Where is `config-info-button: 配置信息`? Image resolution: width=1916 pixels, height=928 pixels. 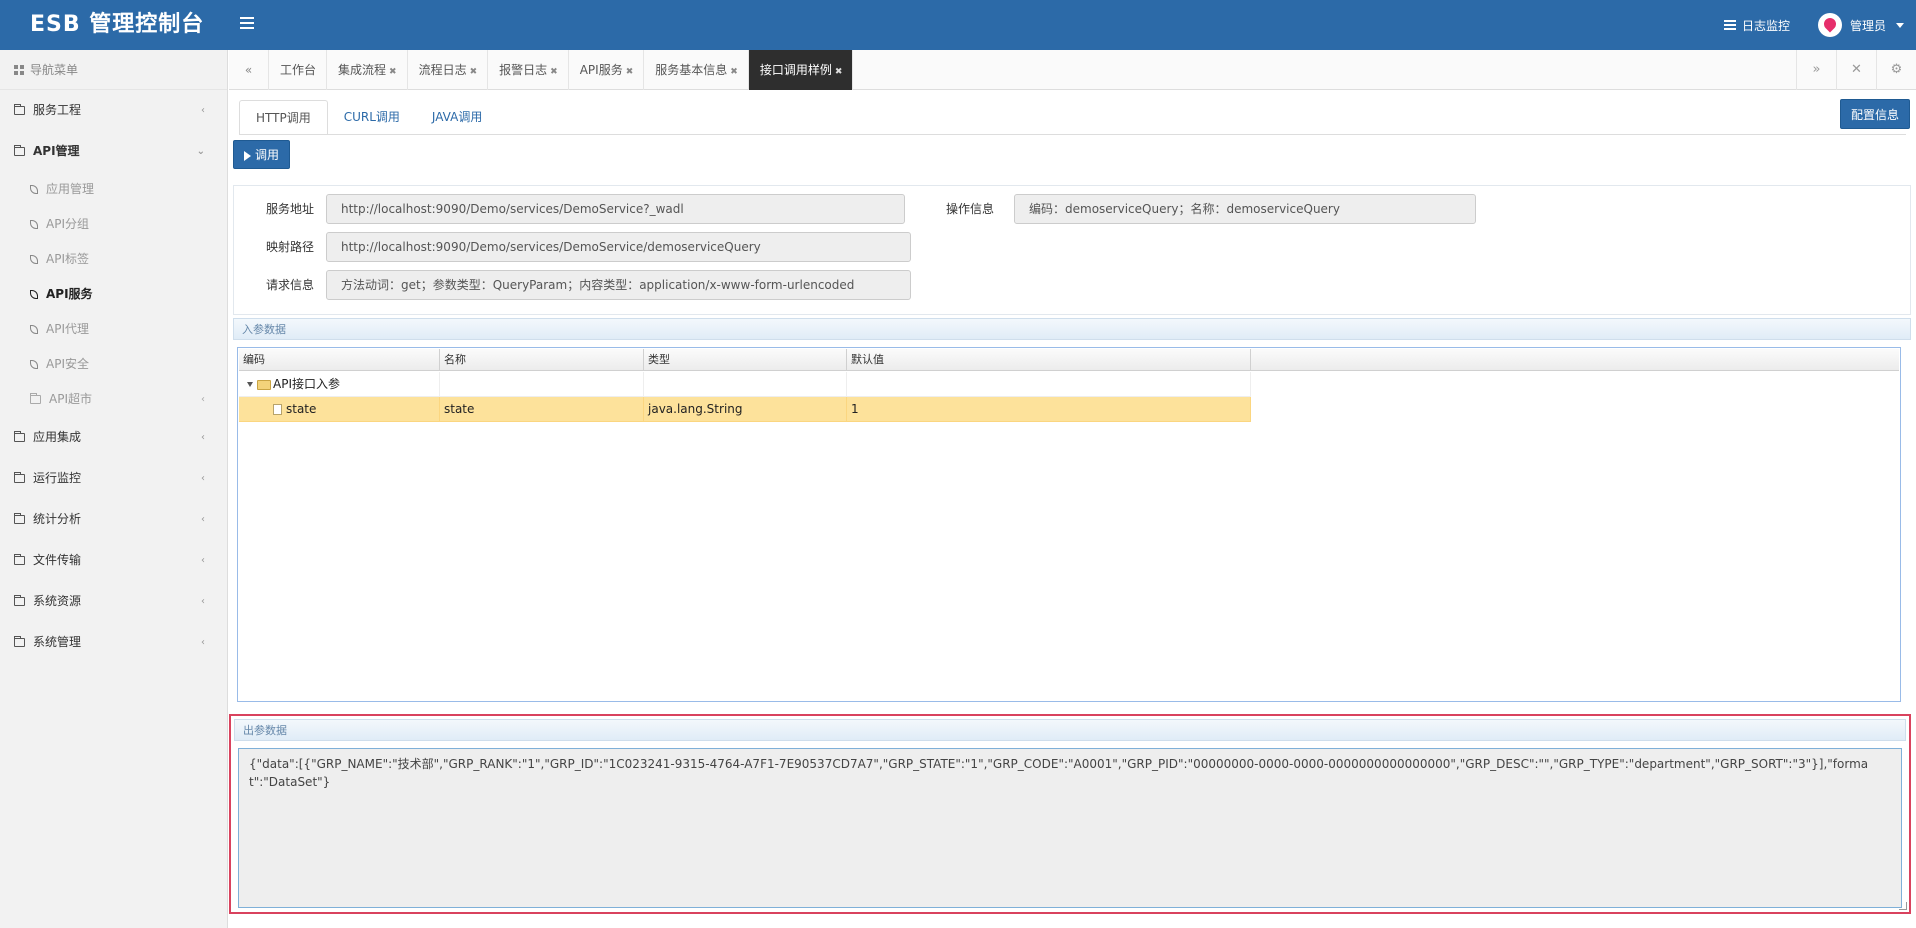
config-info-button: 配置信息 is located at coordinates (1874, 114).